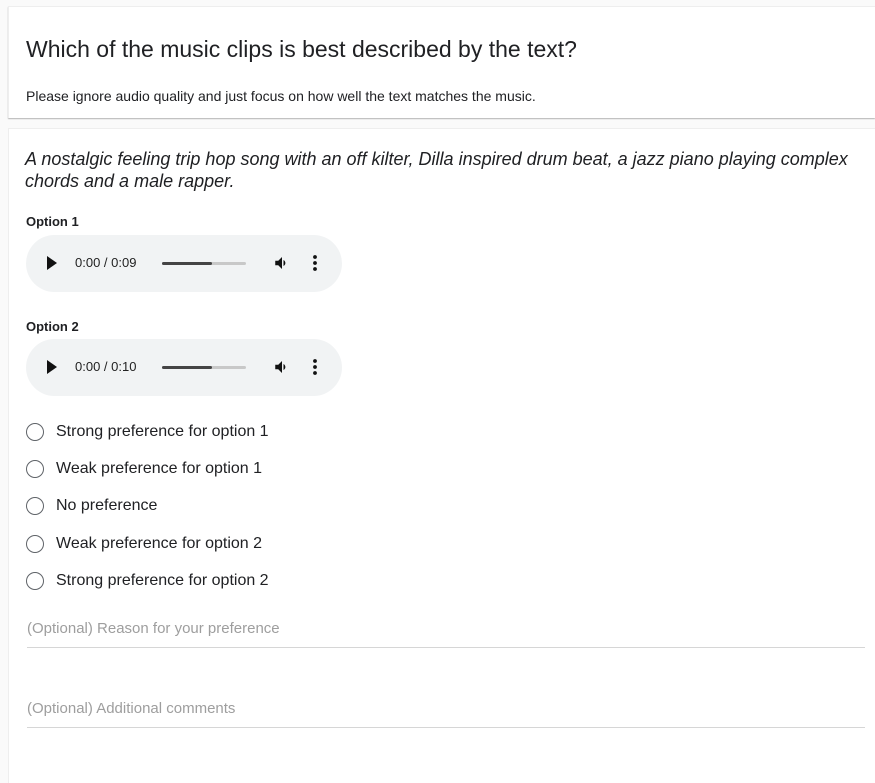  Describe the element at coordinates (52, 221) in the screenshot. I see `option-1-label: Option 1` at that location.